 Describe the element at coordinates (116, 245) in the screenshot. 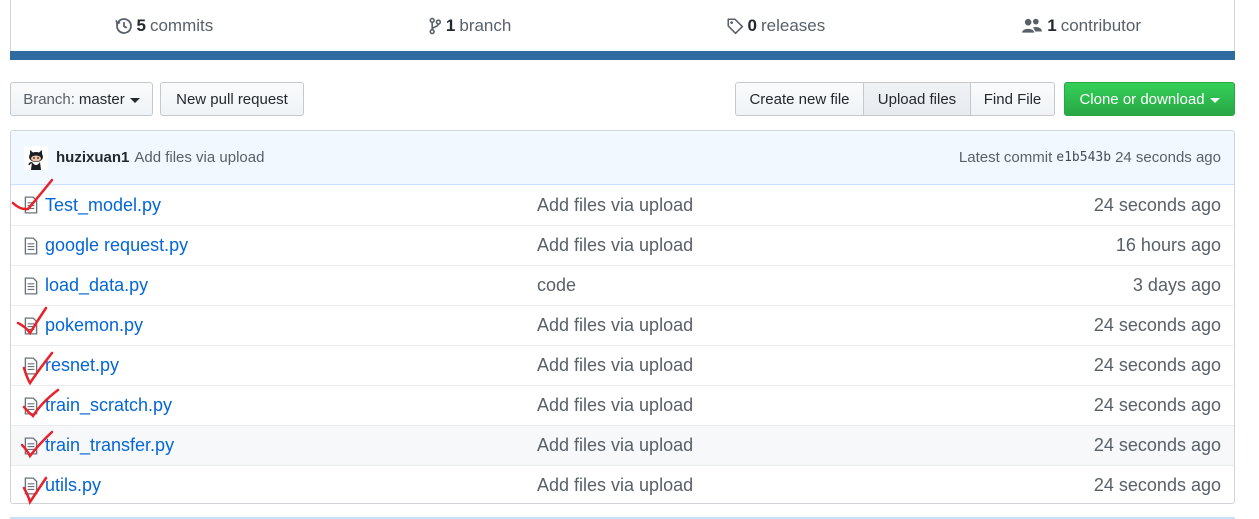

I see `file-name-link: google request.py` at that location.